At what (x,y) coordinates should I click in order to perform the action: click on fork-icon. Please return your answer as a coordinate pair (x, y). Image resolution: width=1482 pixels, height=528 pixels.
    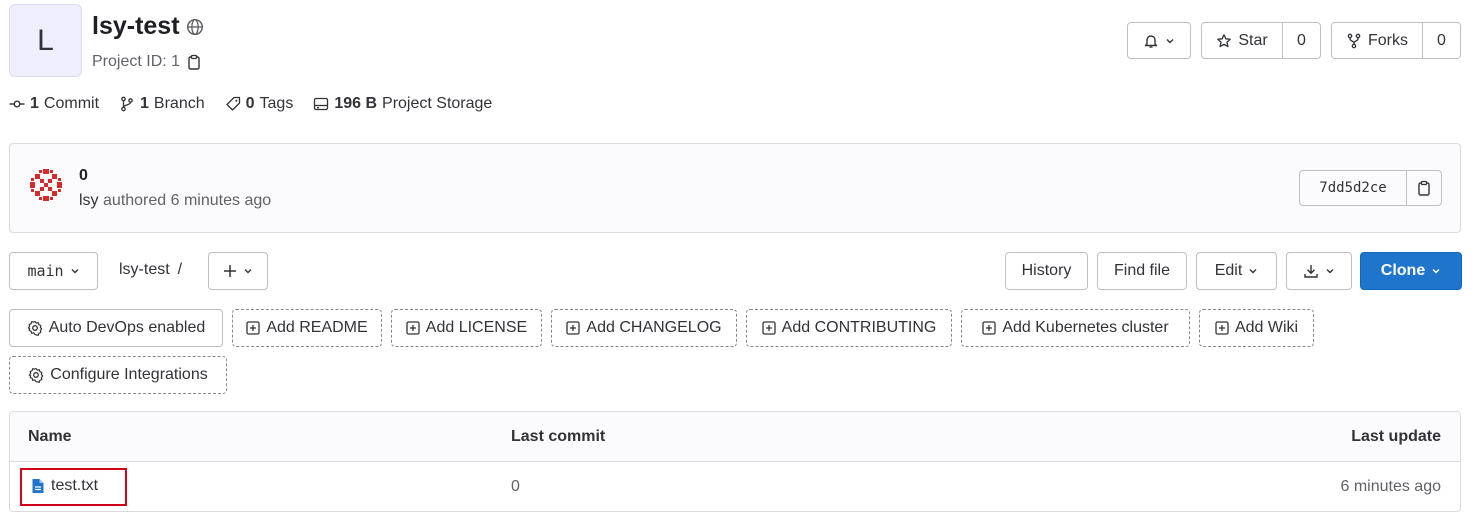
    Looking at the image, I should click on (1354, 41).